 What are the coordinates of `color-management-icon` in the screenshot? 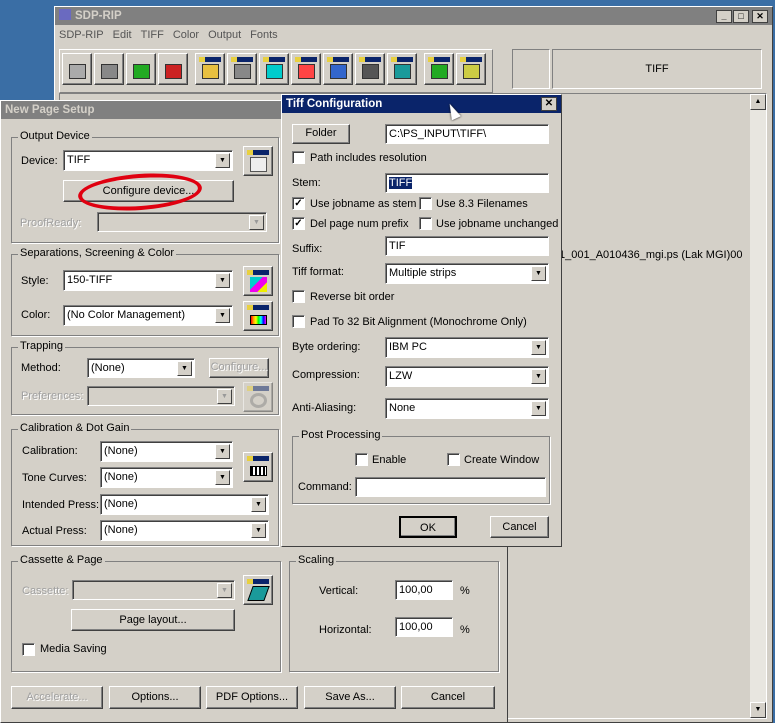 It's located at (258, 316).